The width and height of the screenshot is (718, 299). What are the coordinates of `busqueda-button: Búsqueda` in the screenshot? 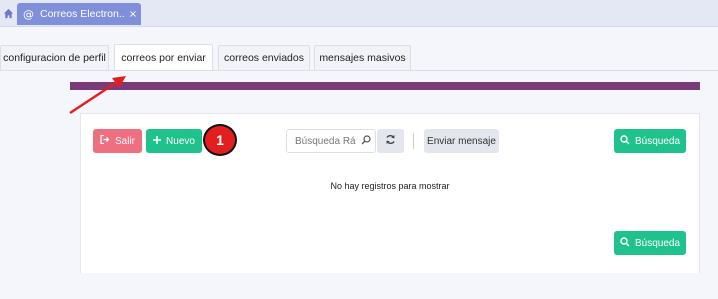 It's located at (650, 141).